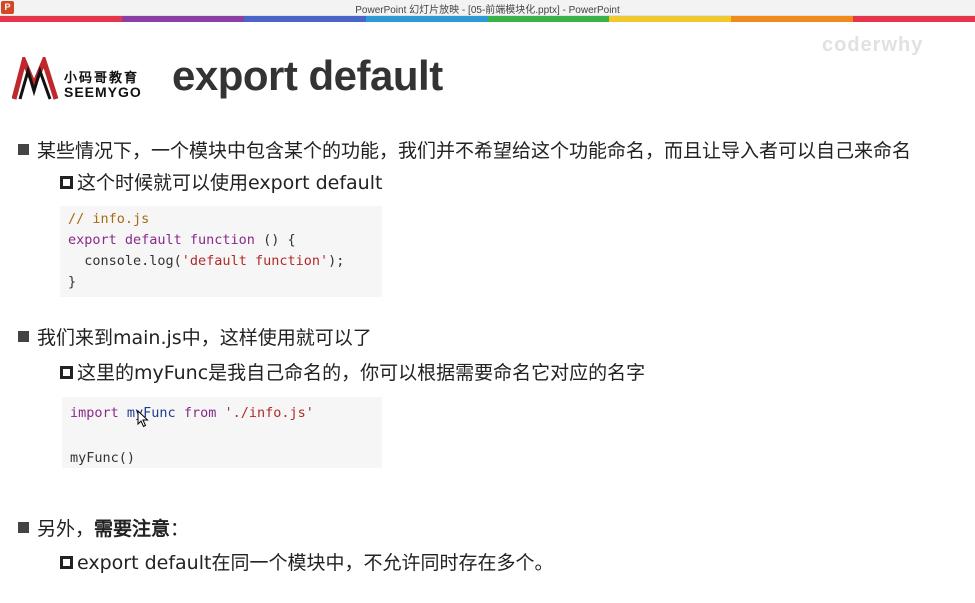 This screenshot has height=603, width=975. I want to click on code-line: // info.js, so click(109, 219).